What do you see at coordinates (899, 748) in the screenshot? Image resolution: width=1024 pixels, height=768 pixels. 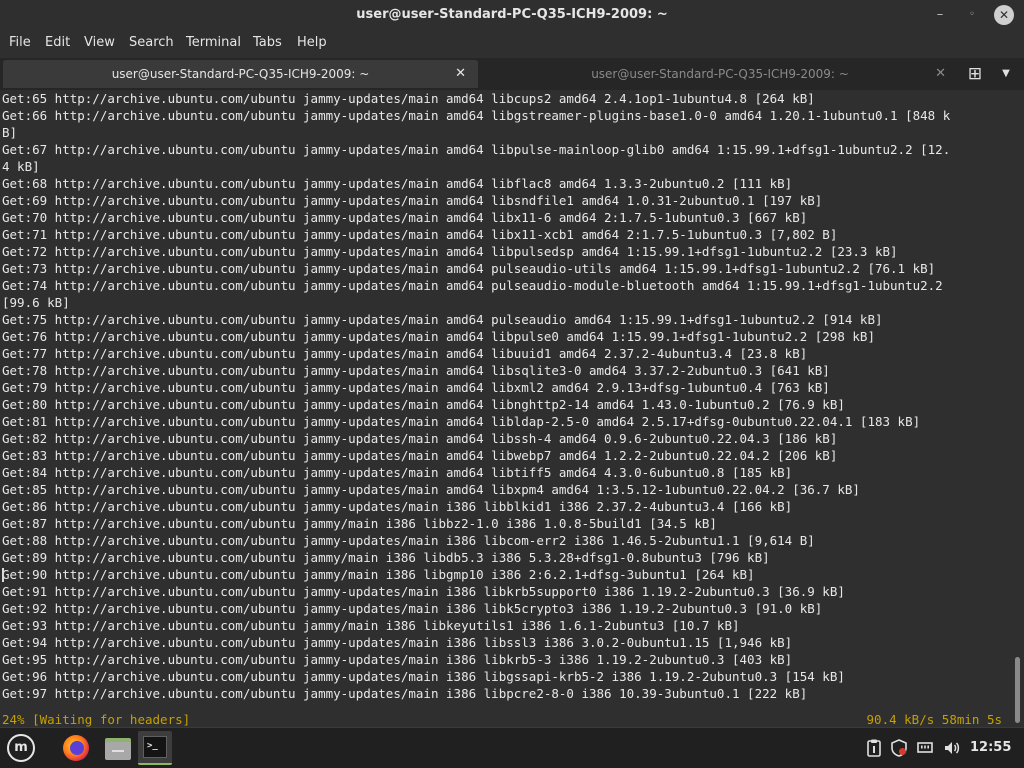 I see `shield-icon` at bounding box center [899, 748].